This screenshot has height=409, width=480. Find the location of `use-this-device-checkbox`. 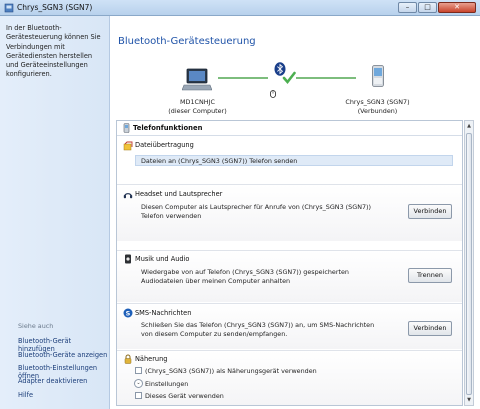

use-this-device-checkbox is located at coordinates (138, 395).